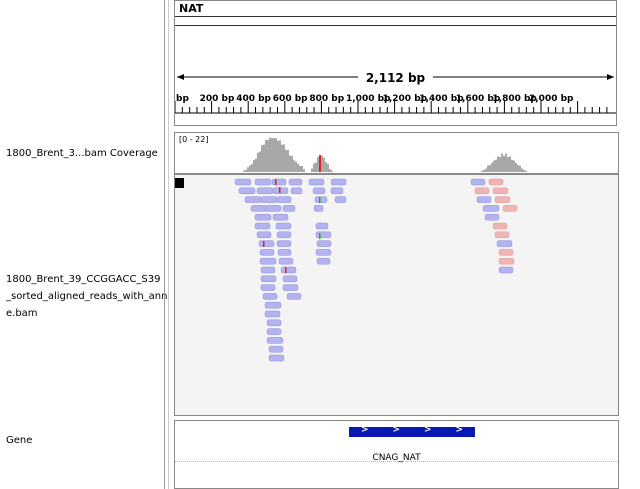 This screenshot has height=489, width=640. Describe the element at coordinates (396, 458) in the screenshot. I see `gene-feature-label: CNAG_NAT` at that location.